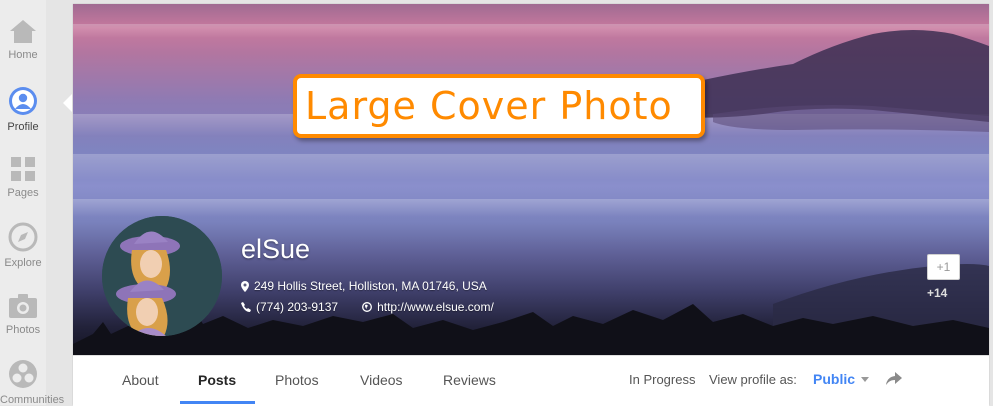  I want to click on nav-item-explore: Explore, so click(23, 245).